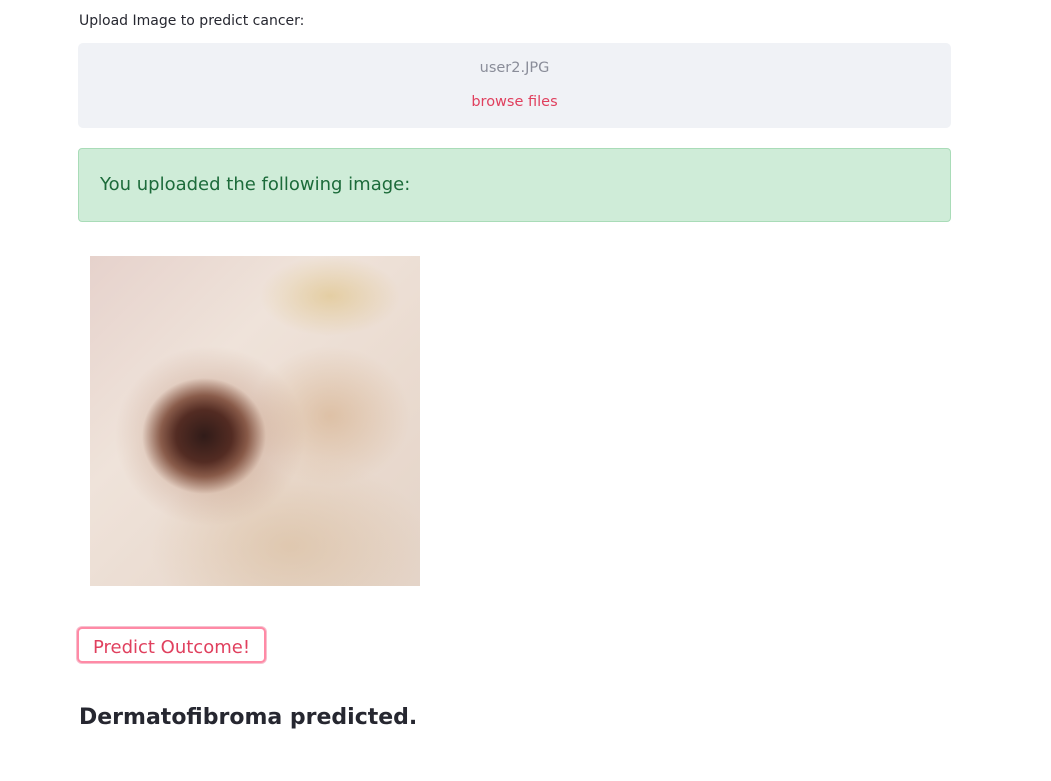  I want to click on success-alert-message: You uploaded the following image:, so click(255, 184).